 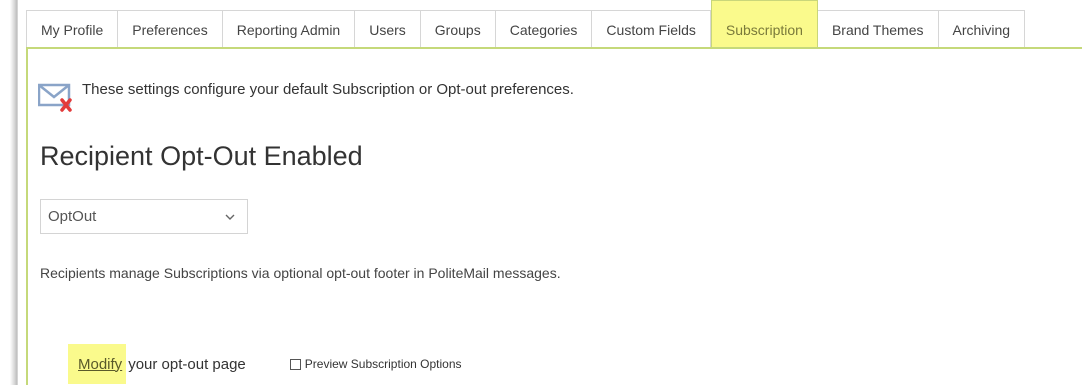 I want to click on window-frame-top, so click(x=550, y=5).